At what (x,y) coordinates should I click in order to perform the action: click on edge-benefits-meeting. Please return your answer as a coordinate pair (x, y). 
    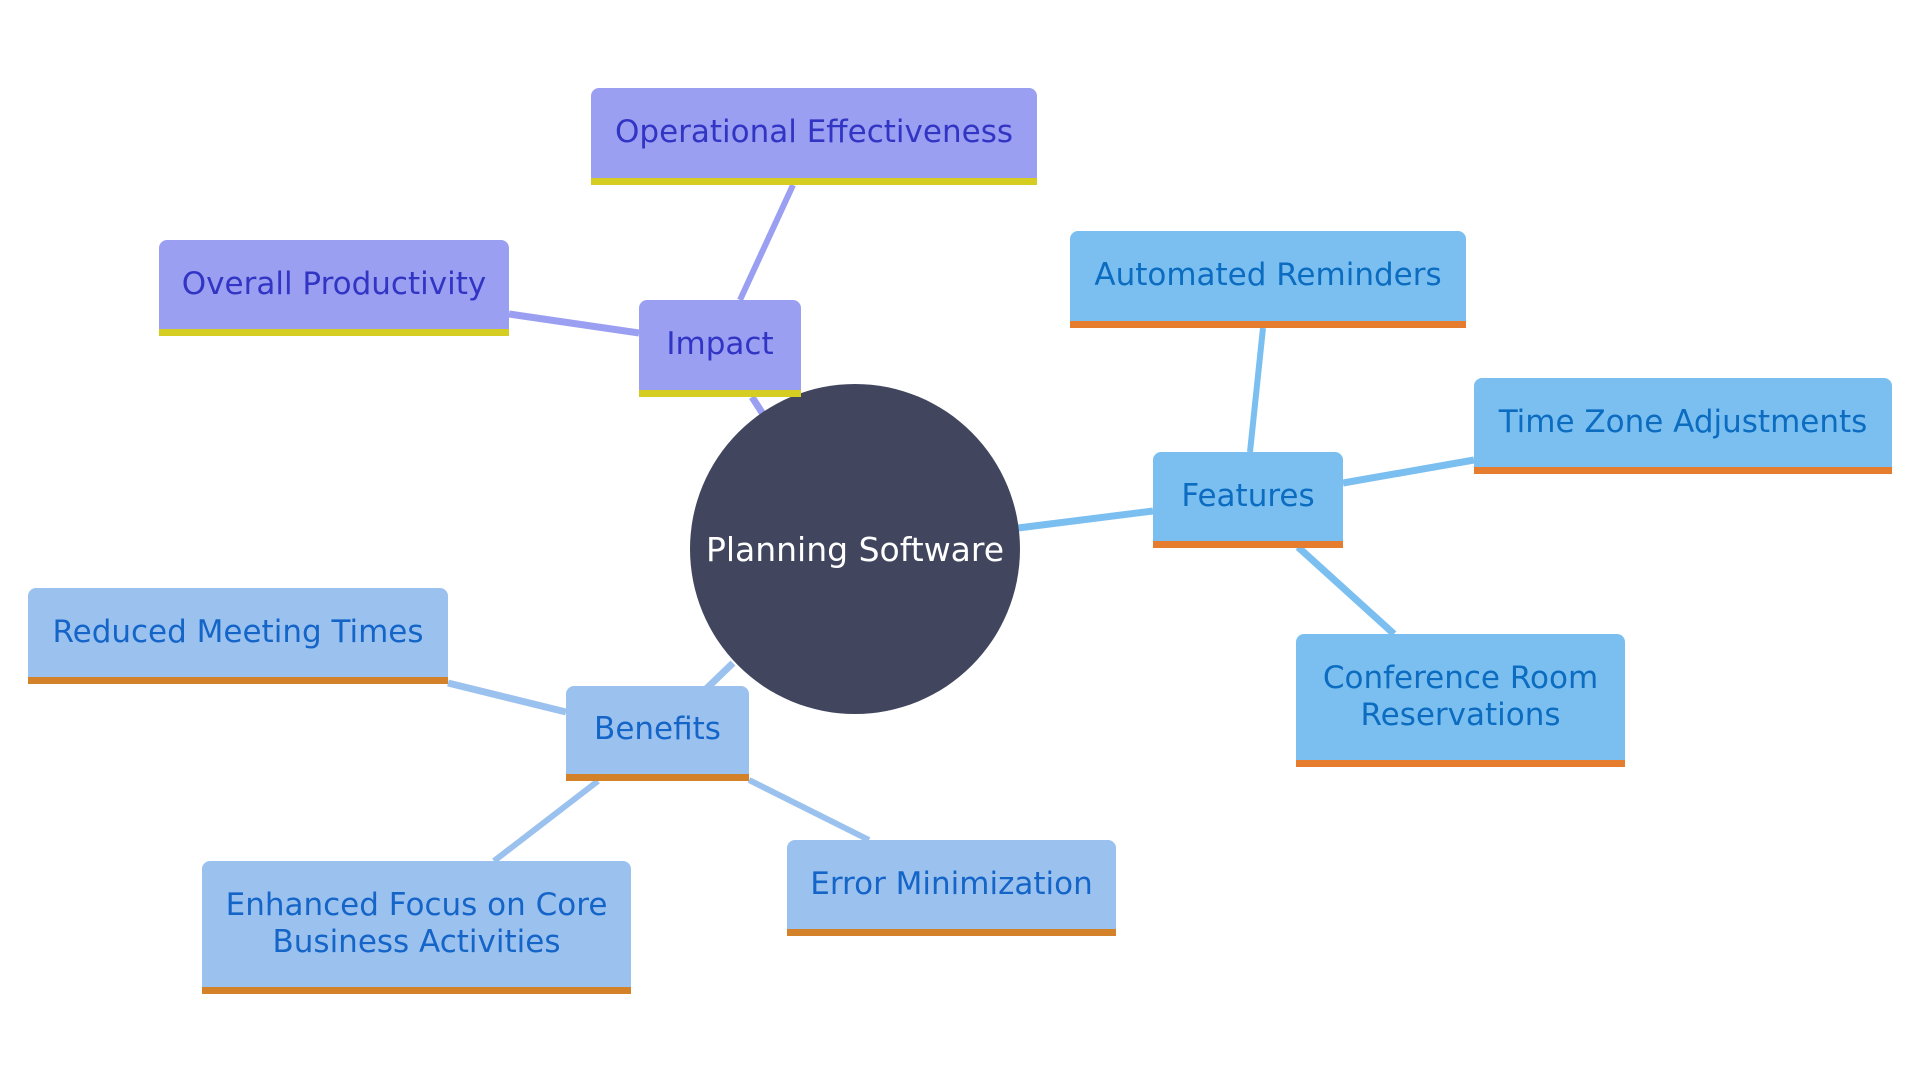
    Looking at the image, I should click on (507, 697).